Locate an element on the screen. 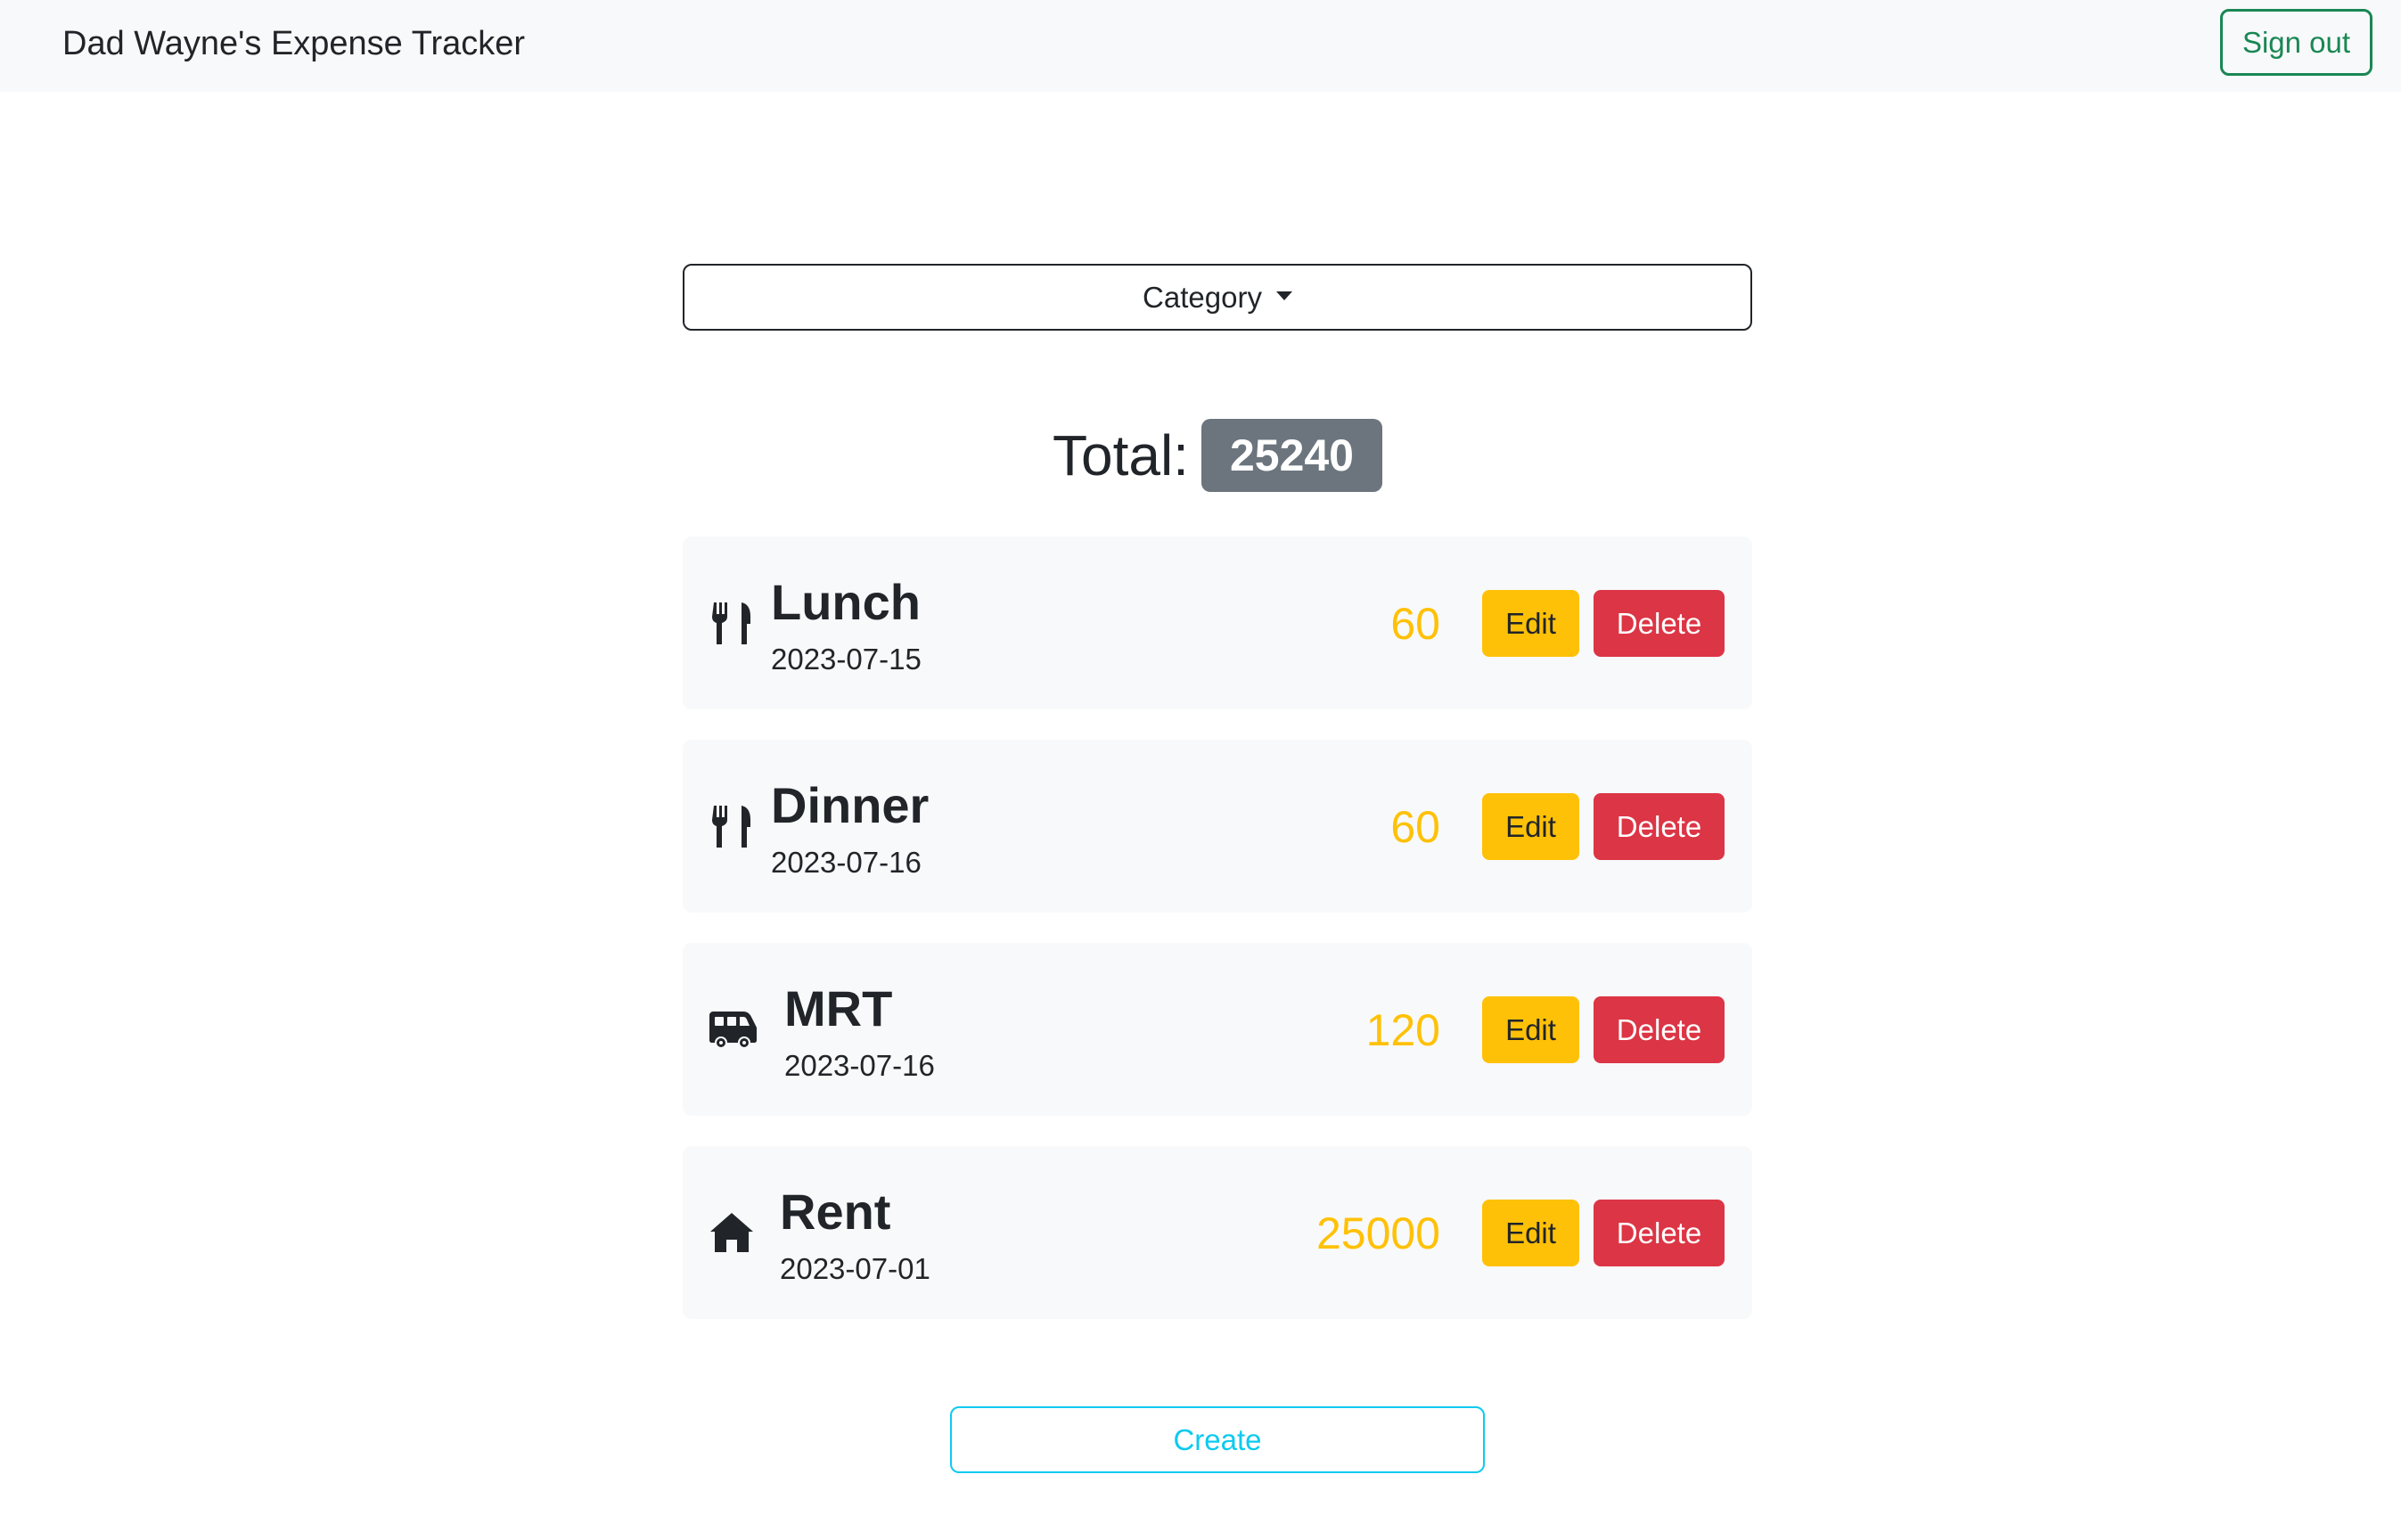  total-label: Total: is located at coordinates (1120, 455).